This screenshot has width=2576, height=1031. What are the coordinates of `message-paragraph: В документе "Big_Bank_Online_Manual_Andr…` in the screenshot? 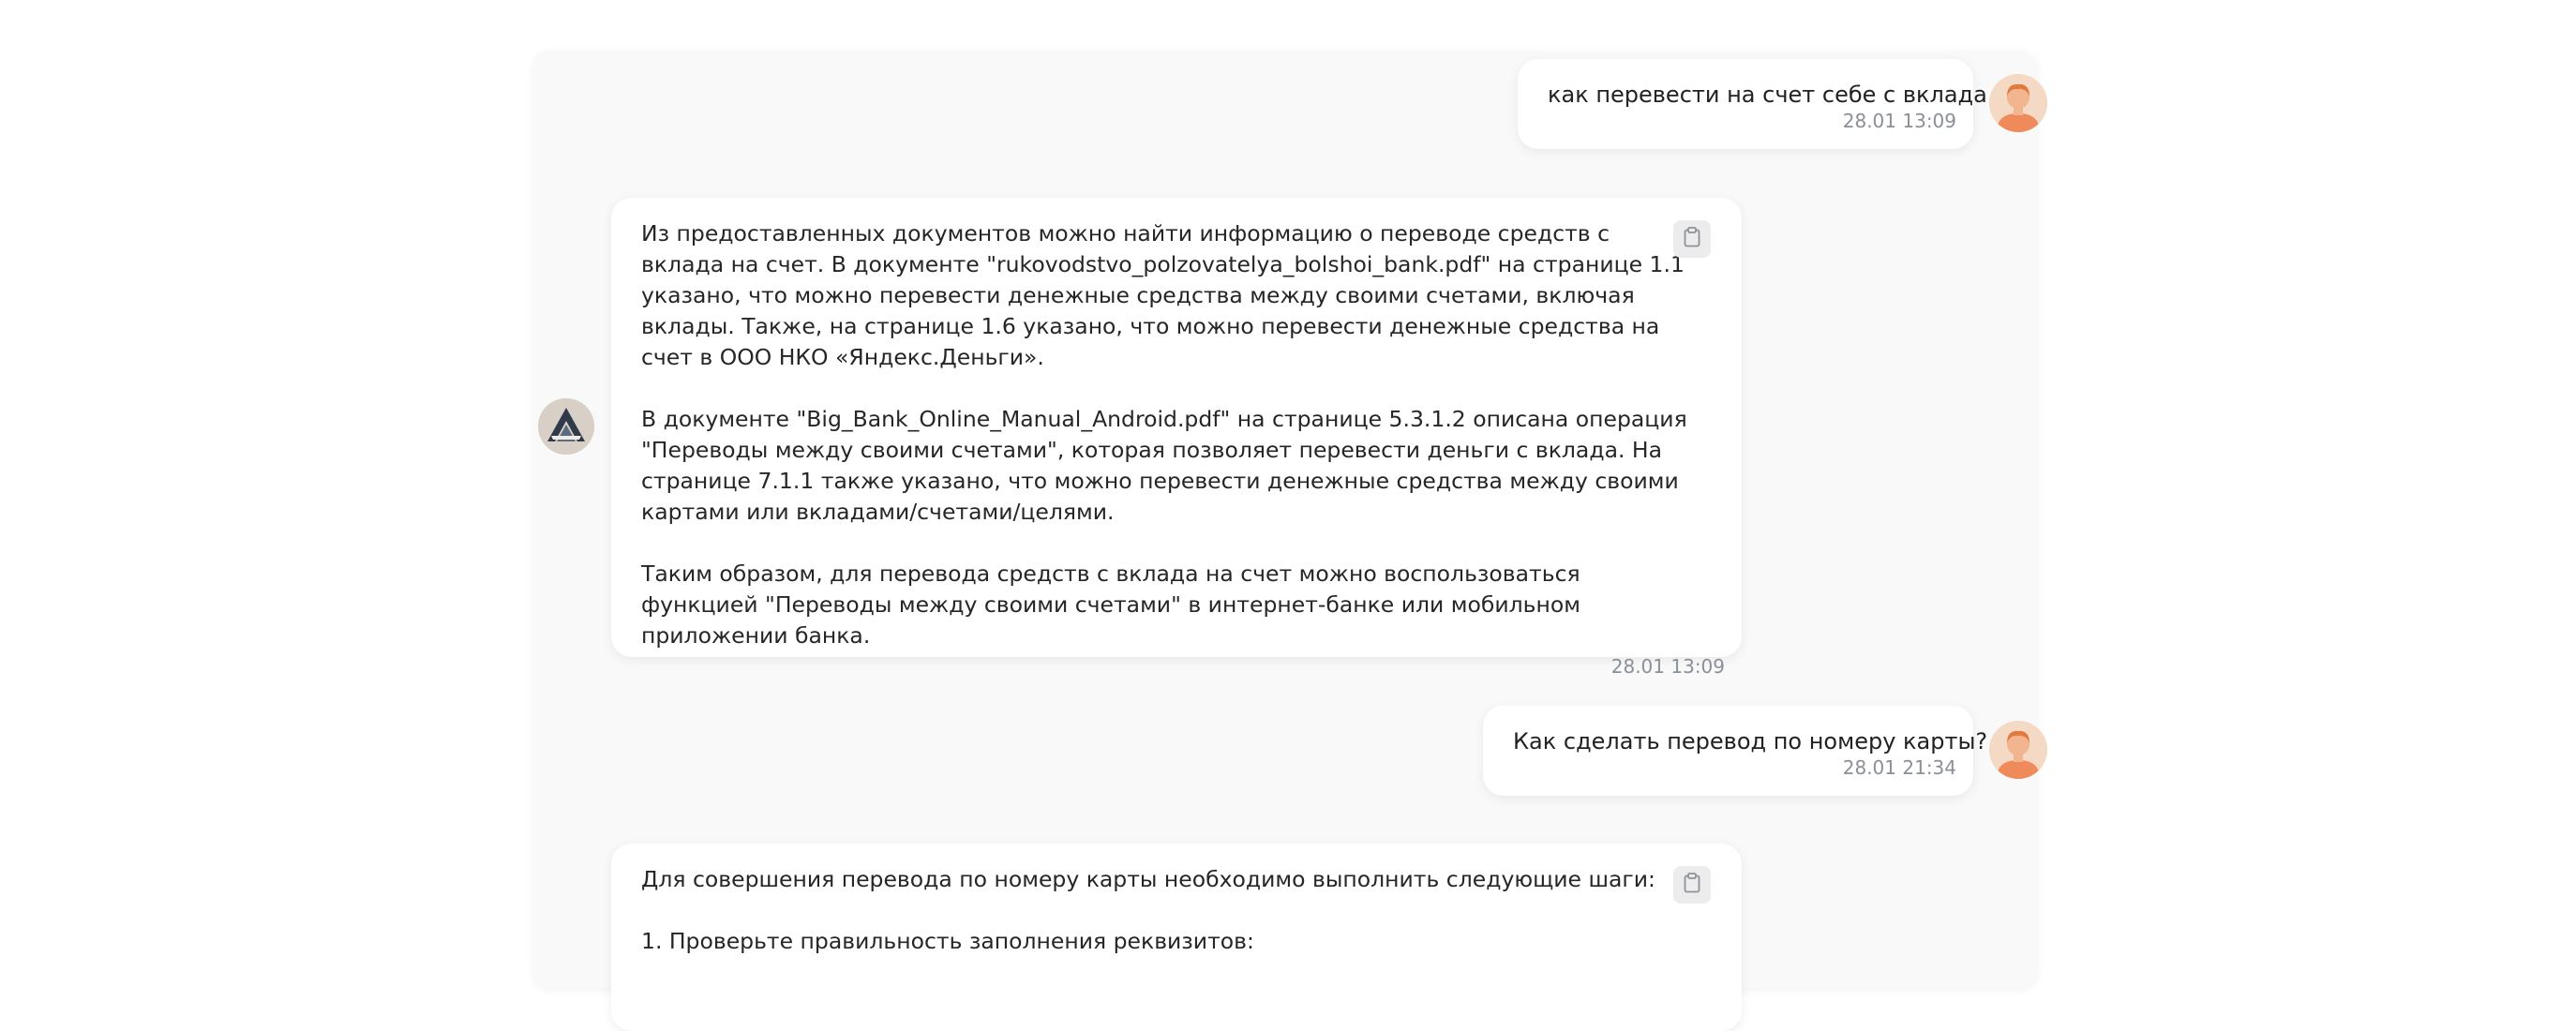 It's located at (1164, 465).